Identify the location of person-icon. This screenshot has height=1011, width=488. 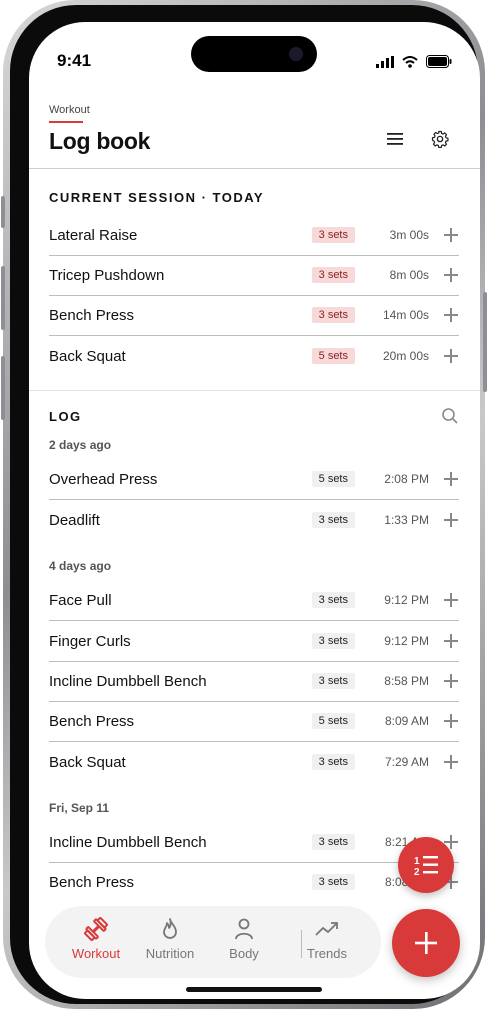
(244, 929).